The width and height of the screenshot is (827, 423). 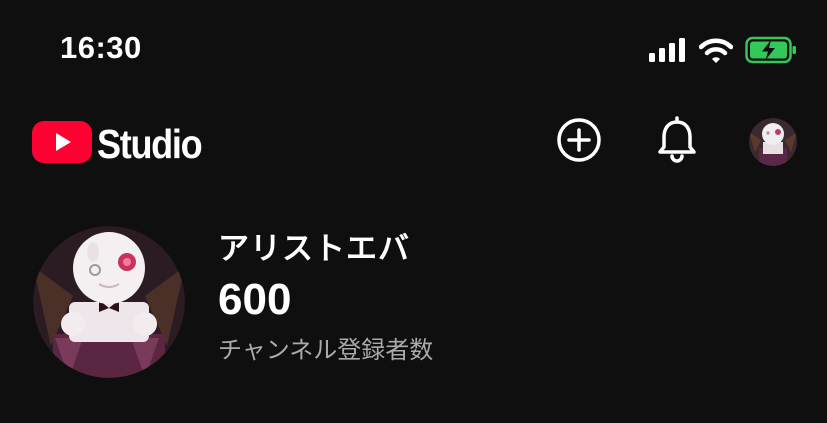 I want to click on status-time: 16:30, so click(x=101, y=47).